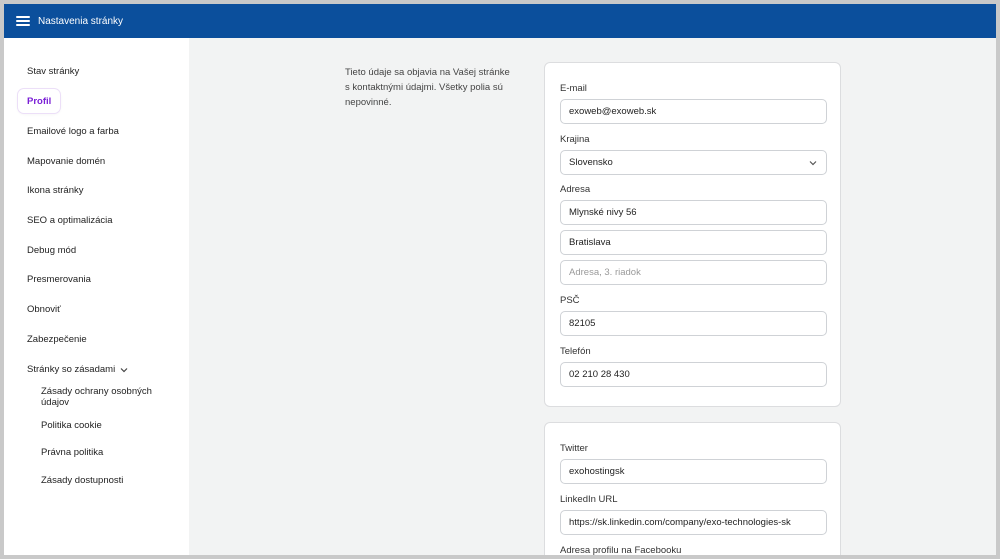 This screenshot has width=1000, height=559. I want to click on country-value: Slovensko, so click(591, 162).